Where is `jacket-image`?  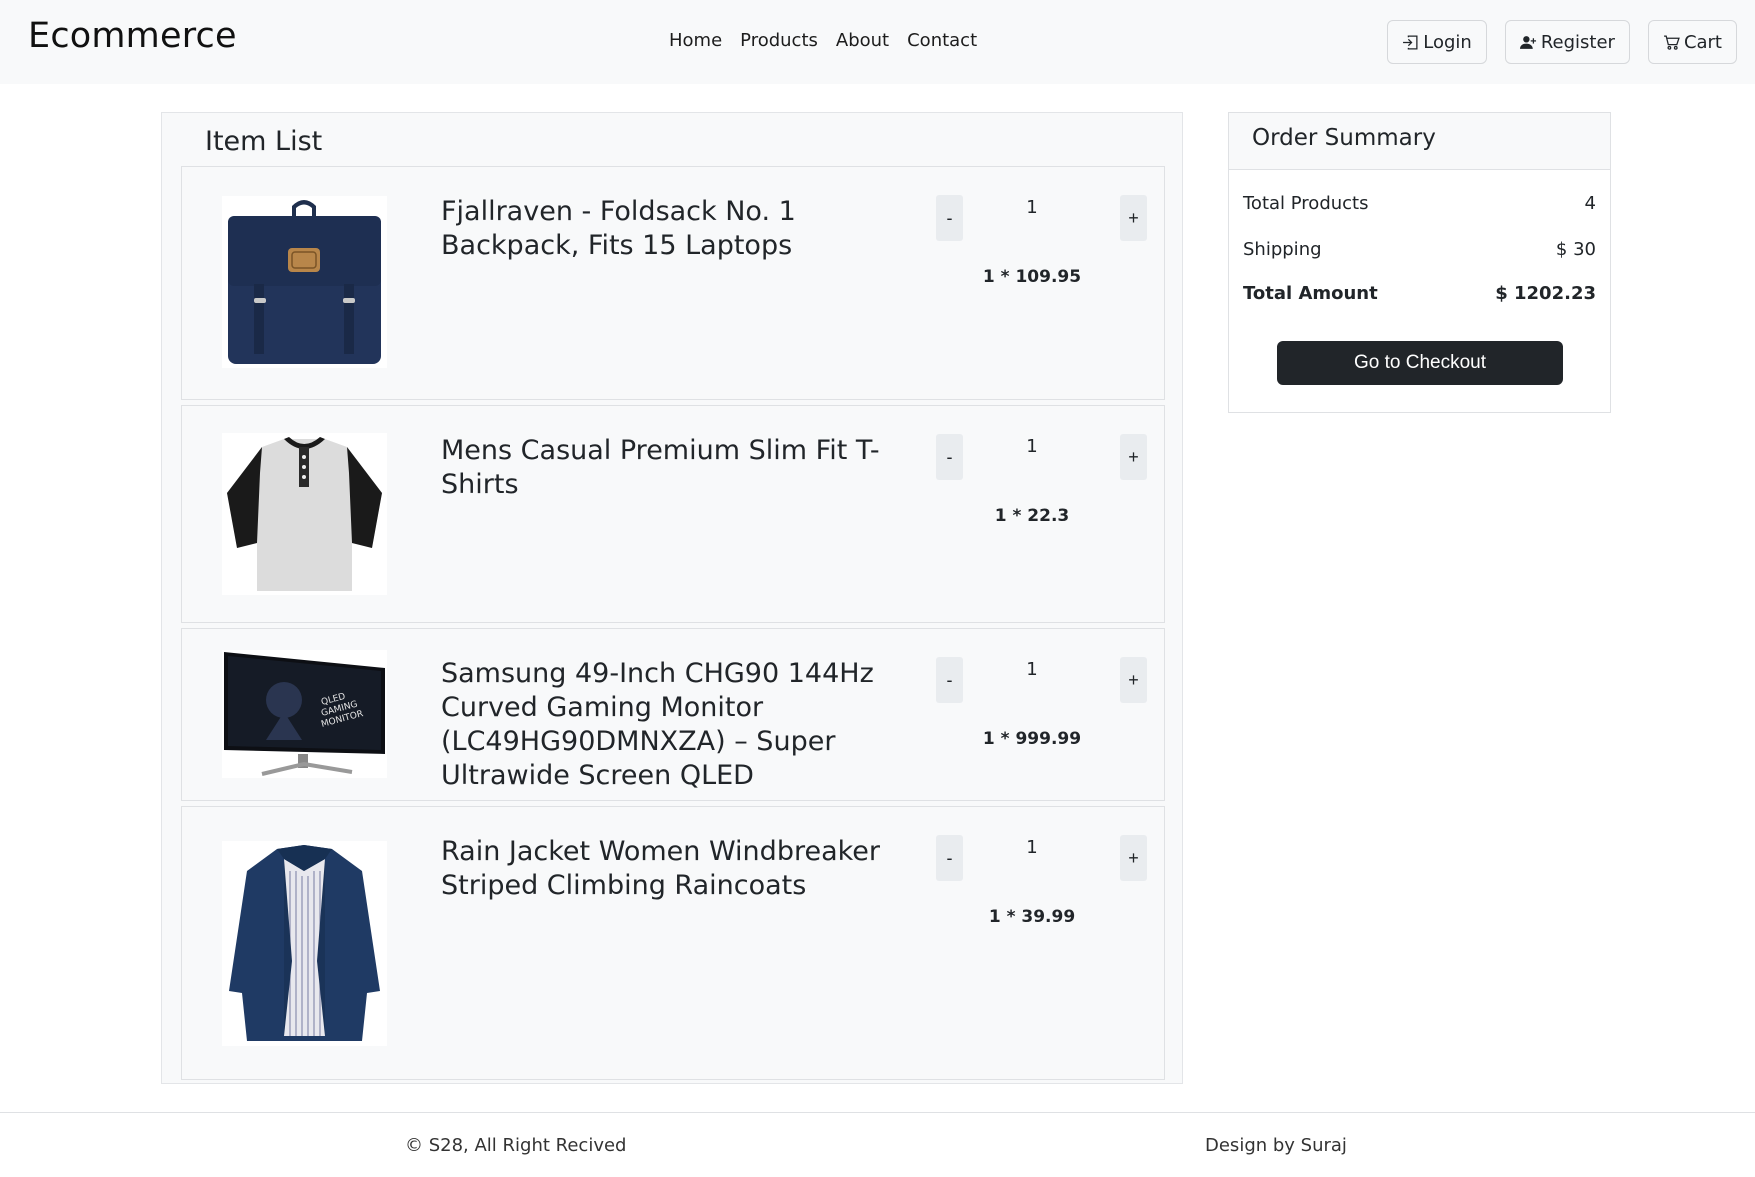
jacket-image is located at coordinates (304, 943).